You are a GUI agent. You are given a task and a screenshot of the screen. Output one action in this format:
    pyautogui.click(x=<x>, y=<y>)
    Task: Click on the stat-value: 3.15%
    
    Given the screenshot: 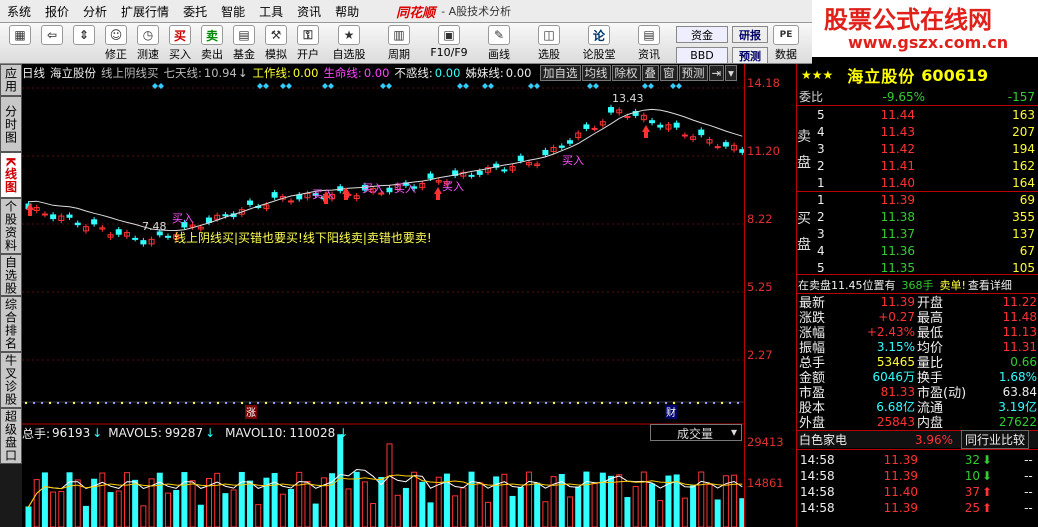 What is the action you would take?
    pyautogui.click(x=895, y=346)
    